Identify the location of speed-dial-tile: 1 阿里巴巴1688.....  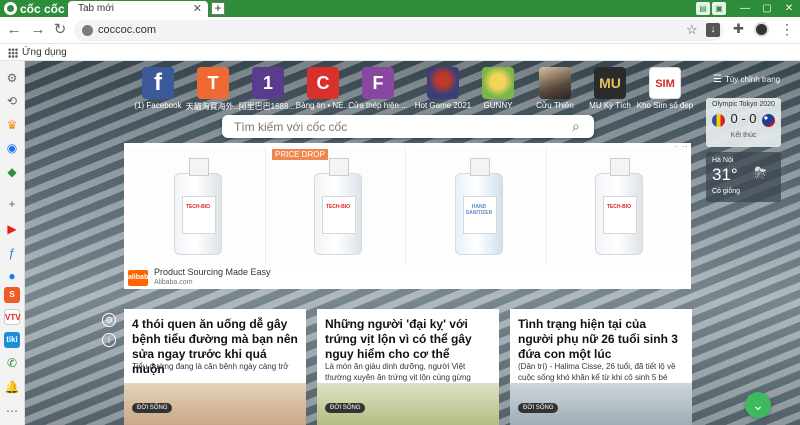
(268, 91).